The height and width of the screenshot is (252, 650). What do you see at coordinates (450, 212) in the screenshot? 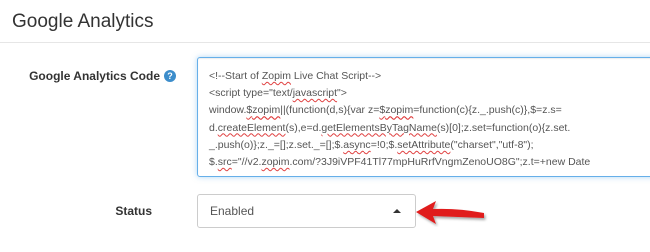
I see `red-arrow-icon` at bounding box center [450, 212].